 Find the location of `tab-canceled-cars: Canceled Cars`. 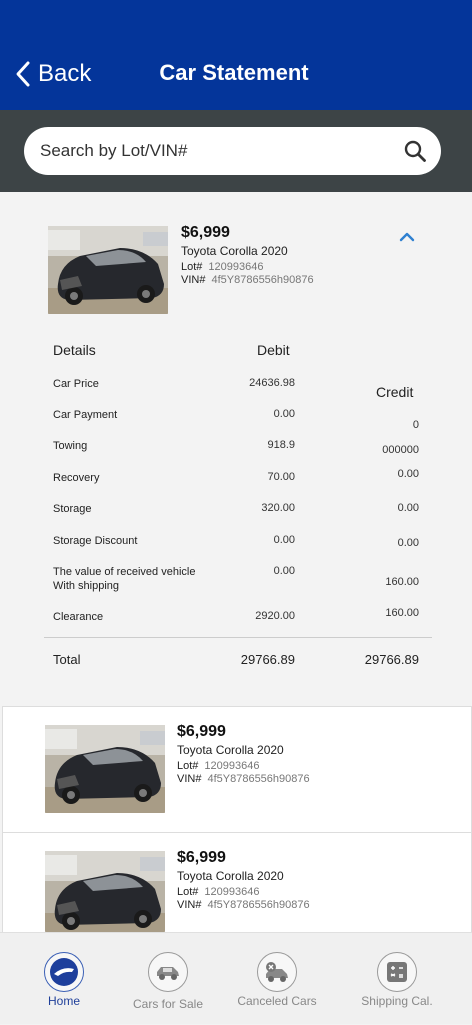

tab-canceled-cars: Canceled Cars is located at coordinates (277, 979).